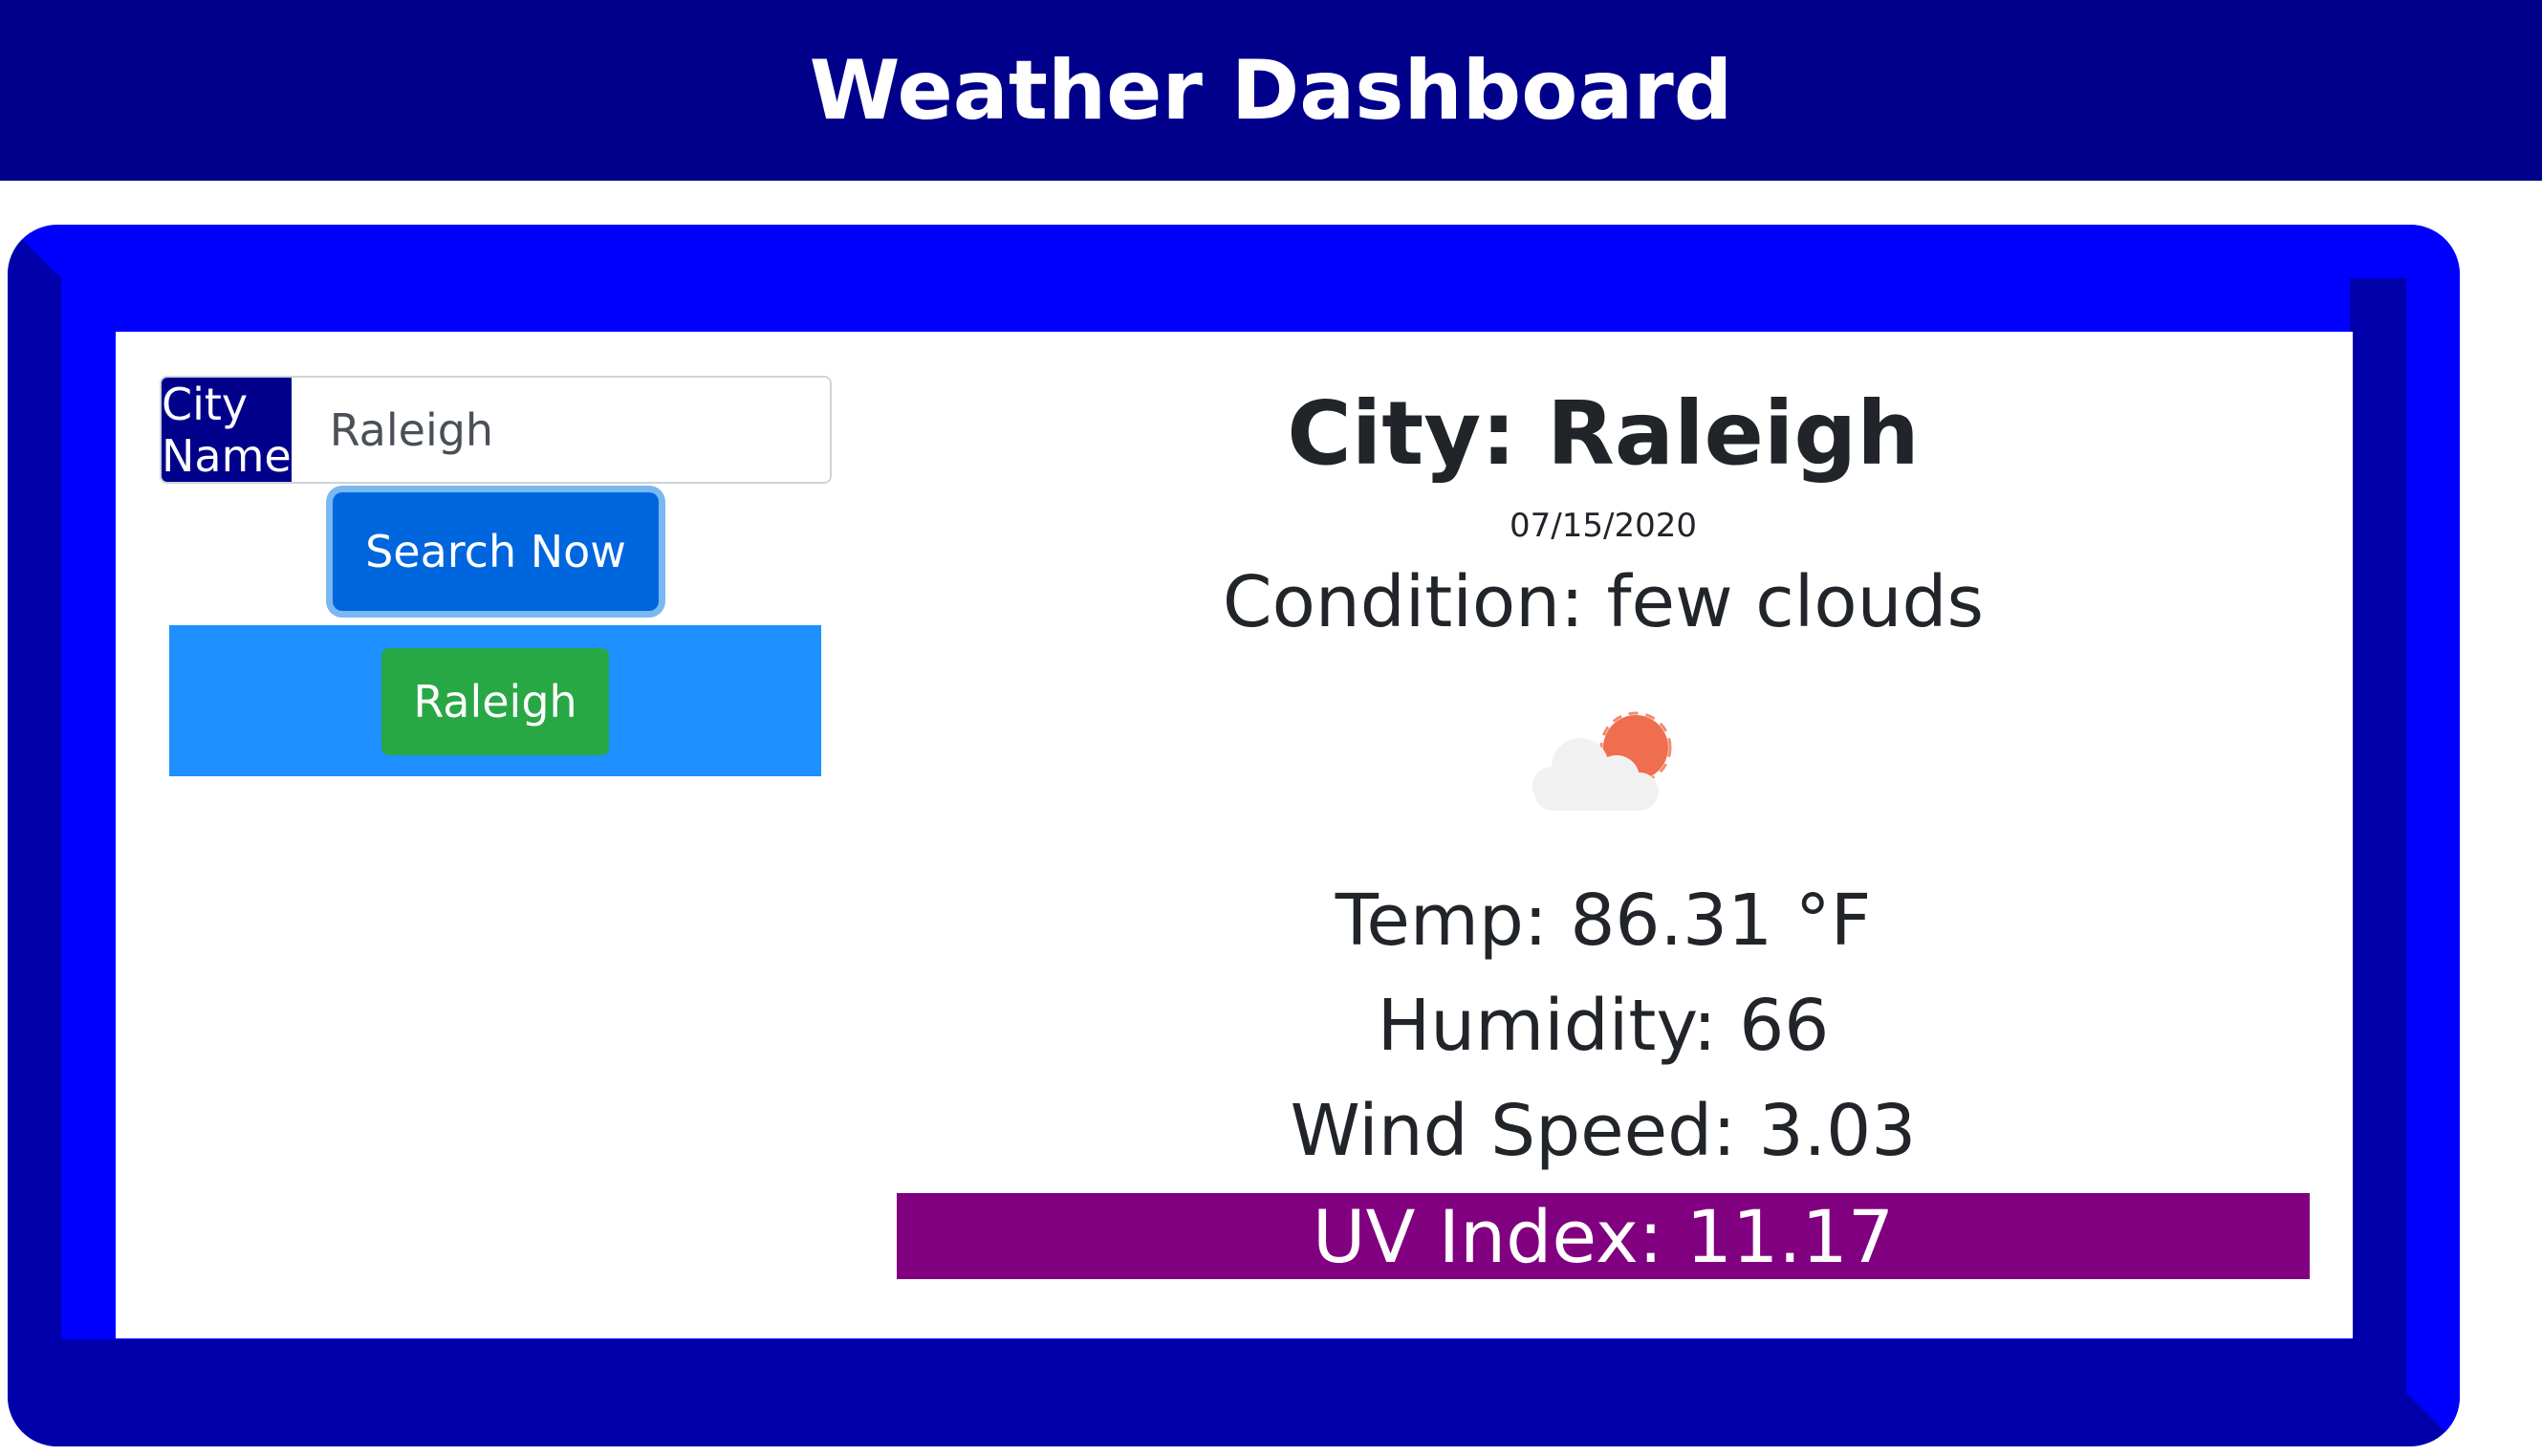 The image size is (2542, 1456). What do you see at coordinates (1604, 433) in the screenshot?
I see `city-heading: City: Raleigh` at bounding box center [1604, 433].